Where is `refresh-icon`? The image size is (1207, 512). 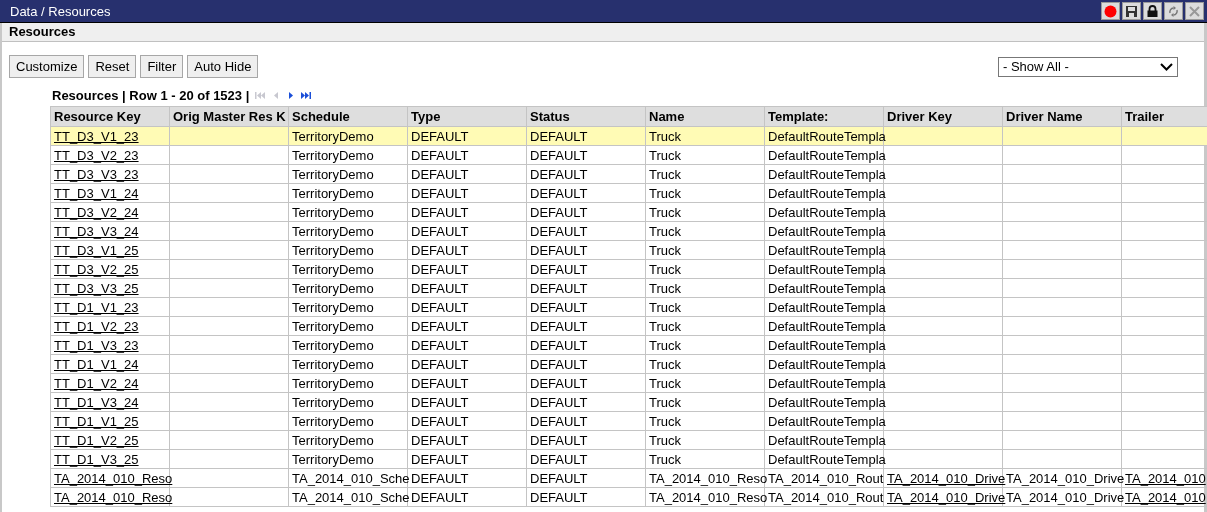 refresh-icon is located at coordinates (1173, 11).